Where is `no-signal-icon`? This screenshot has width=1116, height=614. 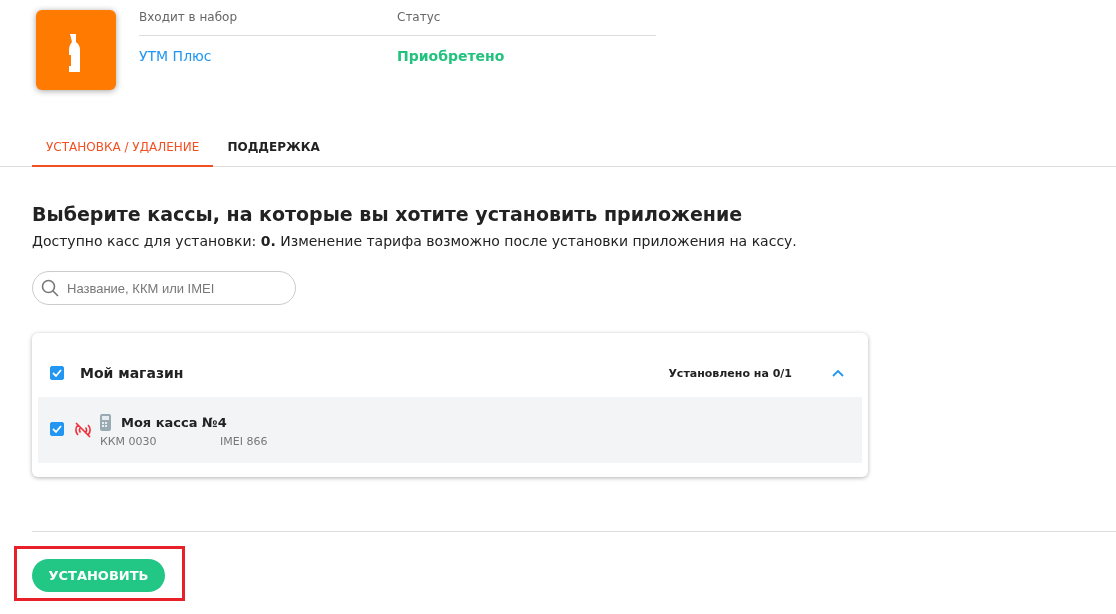
no-signal-icon is located at coordinates (83, 430).